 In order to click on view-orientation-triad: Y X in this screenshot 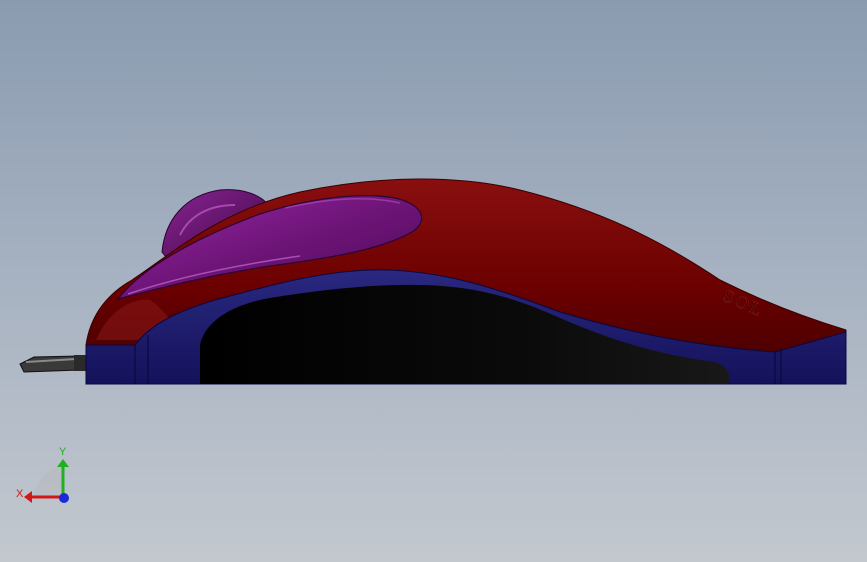, I will do `click(42, 474)`.